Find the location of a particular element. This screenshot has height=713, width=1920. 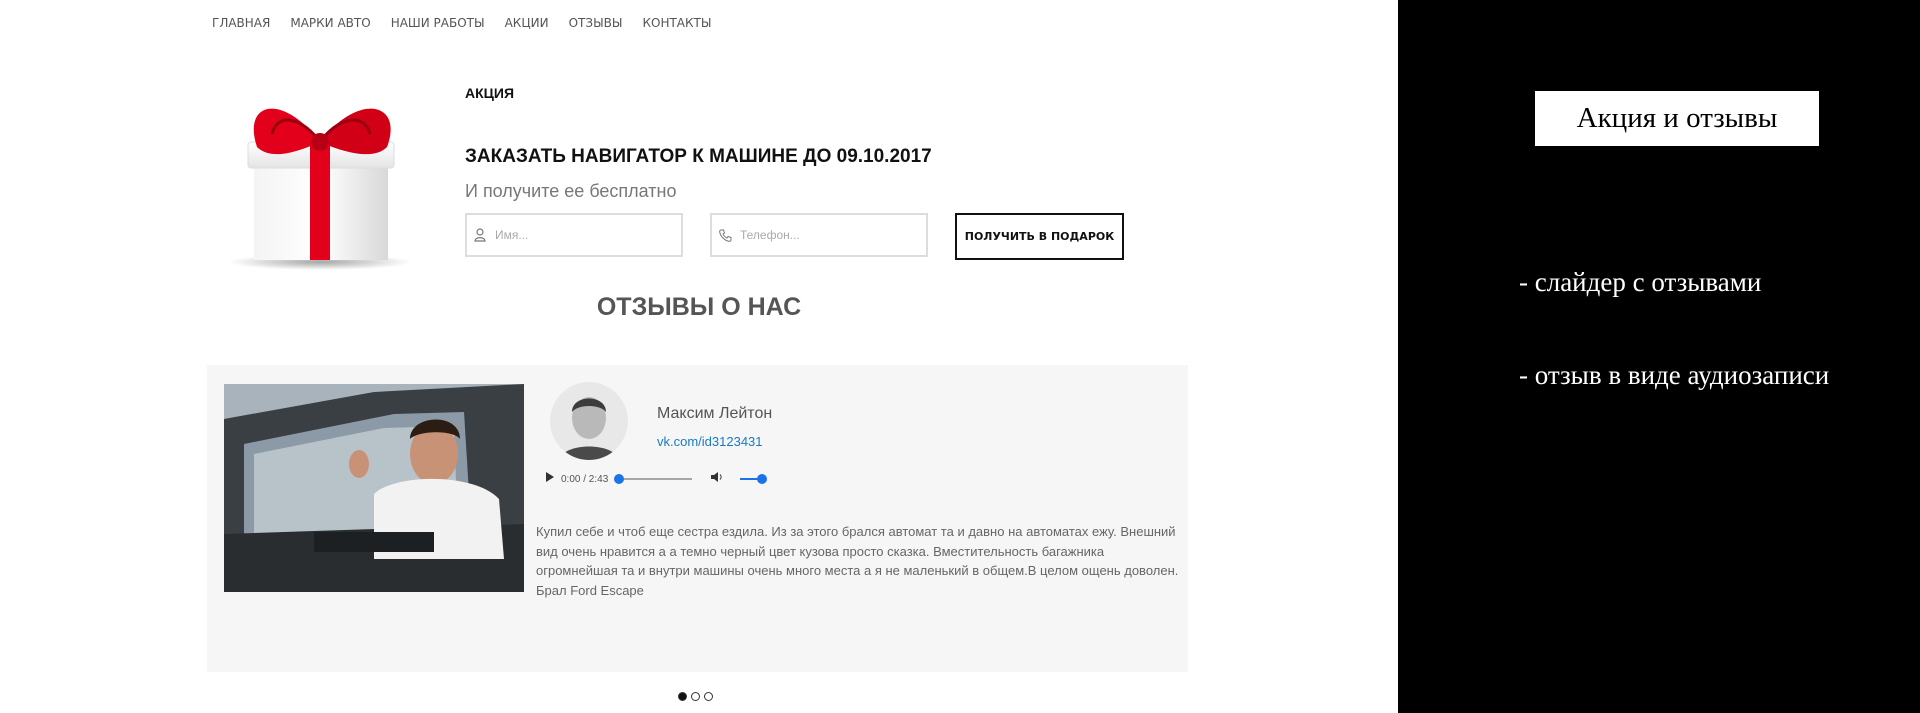

audio-progress-slider is located at coordinates (654, 479).